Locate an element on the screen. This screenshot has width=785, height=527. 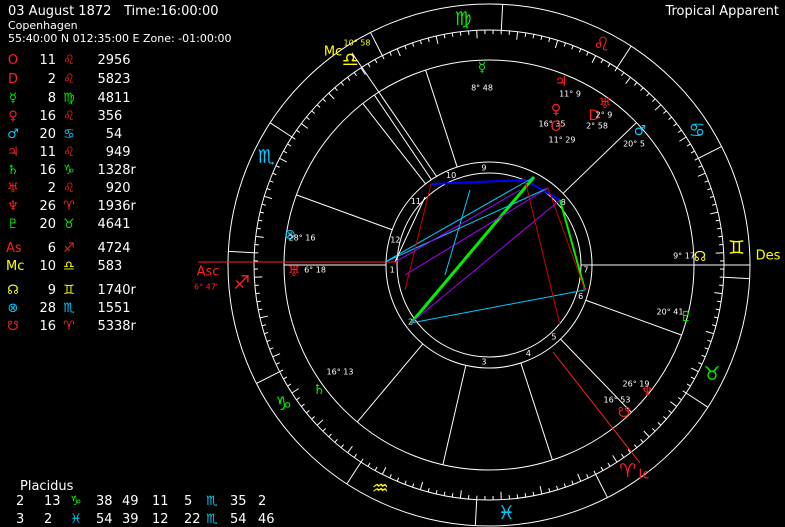
asc-planet-degree: 6° 18 is located at coordinates (315, 270).